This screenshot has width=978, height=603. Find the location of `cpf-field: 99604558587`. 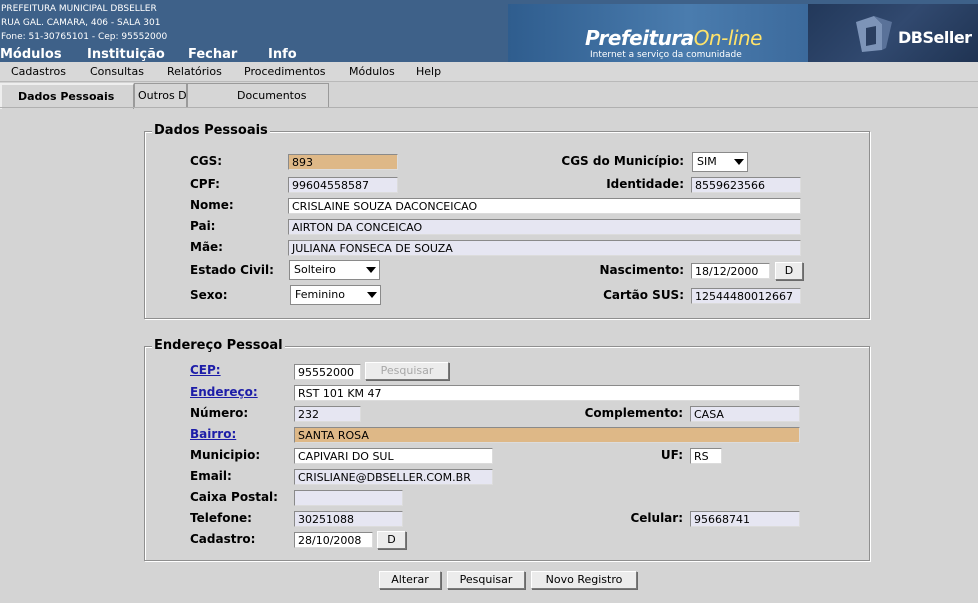

cpf-field: 99604558587 is located at coordinates (343, 185).